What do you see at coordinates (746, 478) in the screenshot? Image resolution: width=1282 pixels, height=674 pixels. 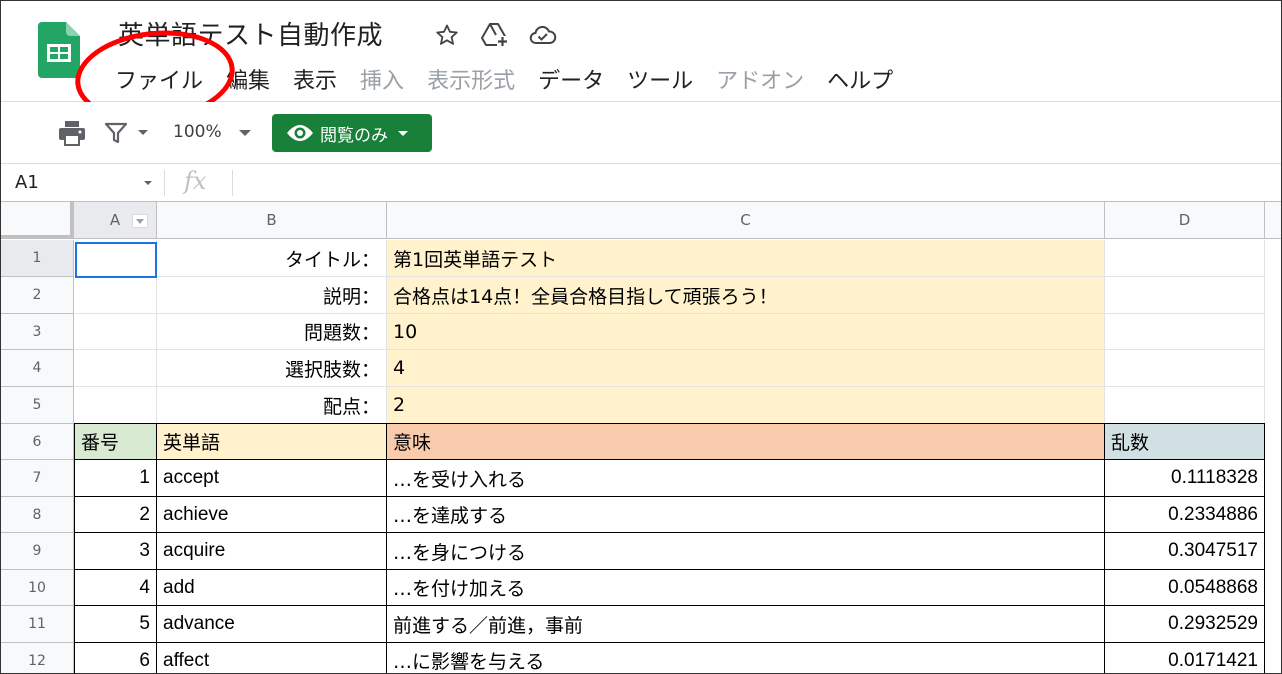 I see `word-meaning: …を受け入れる` at bounding box center [746, 478].